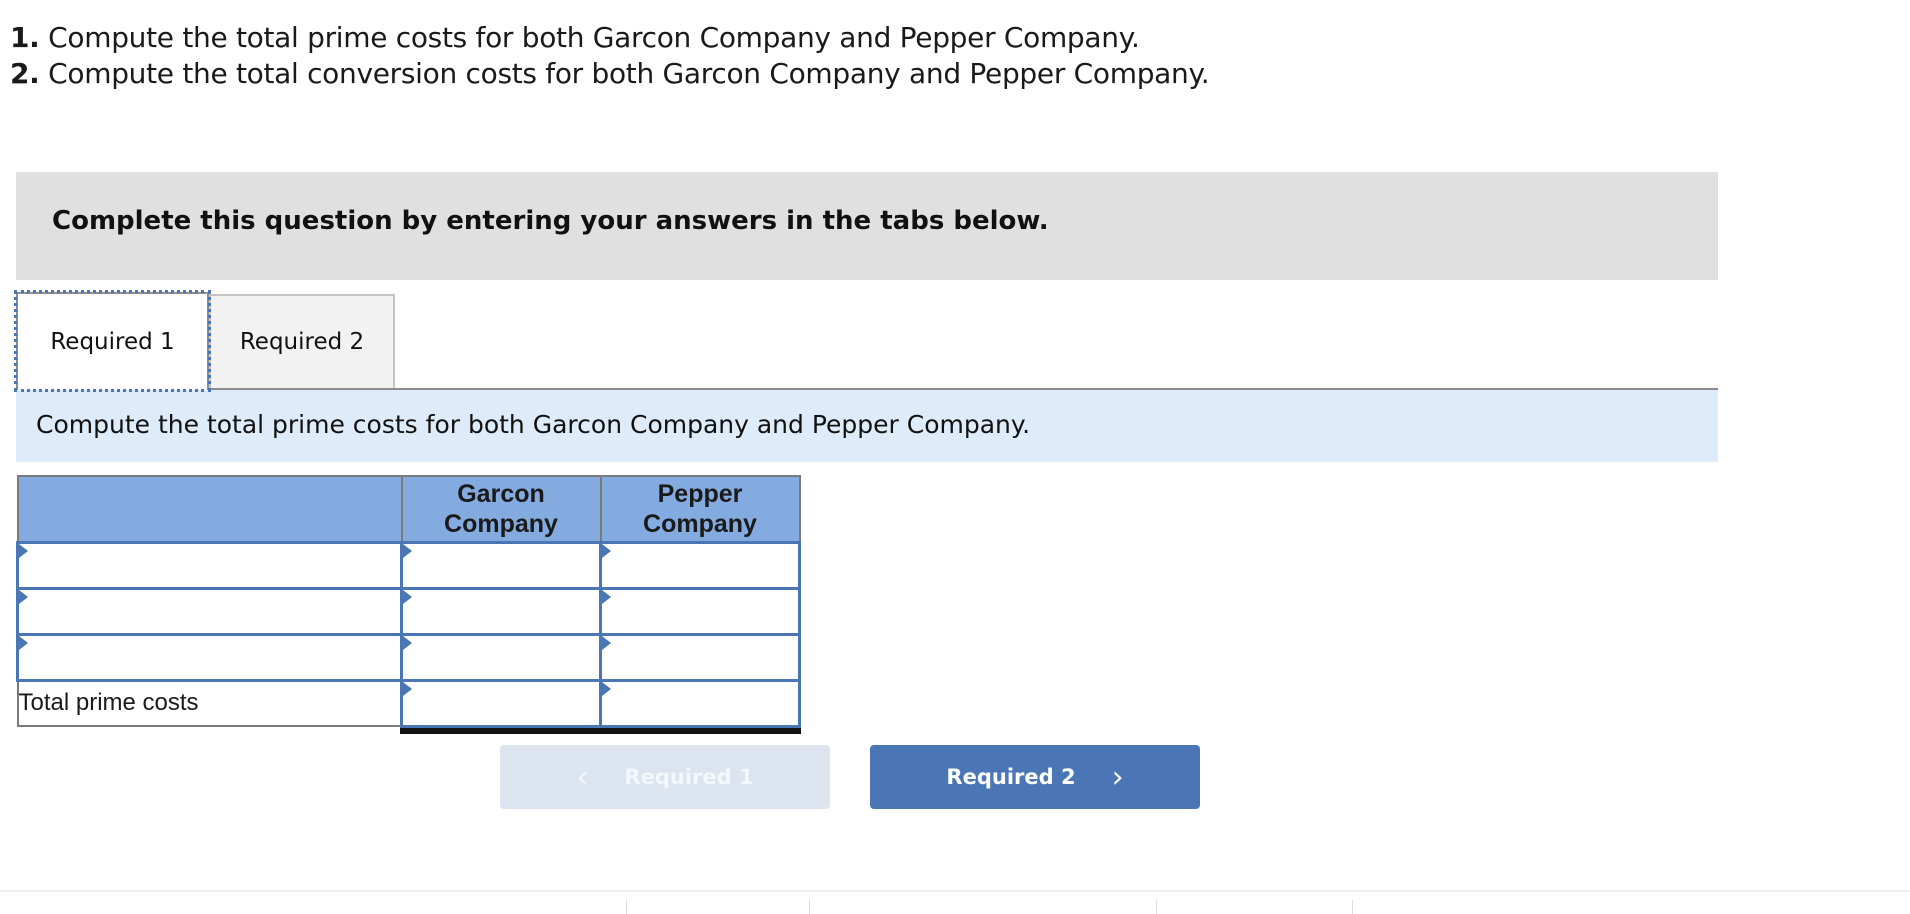  Describe the element at coordinates (501, 657) in the screenshot. I see `row-3-garcon-input` at that location.